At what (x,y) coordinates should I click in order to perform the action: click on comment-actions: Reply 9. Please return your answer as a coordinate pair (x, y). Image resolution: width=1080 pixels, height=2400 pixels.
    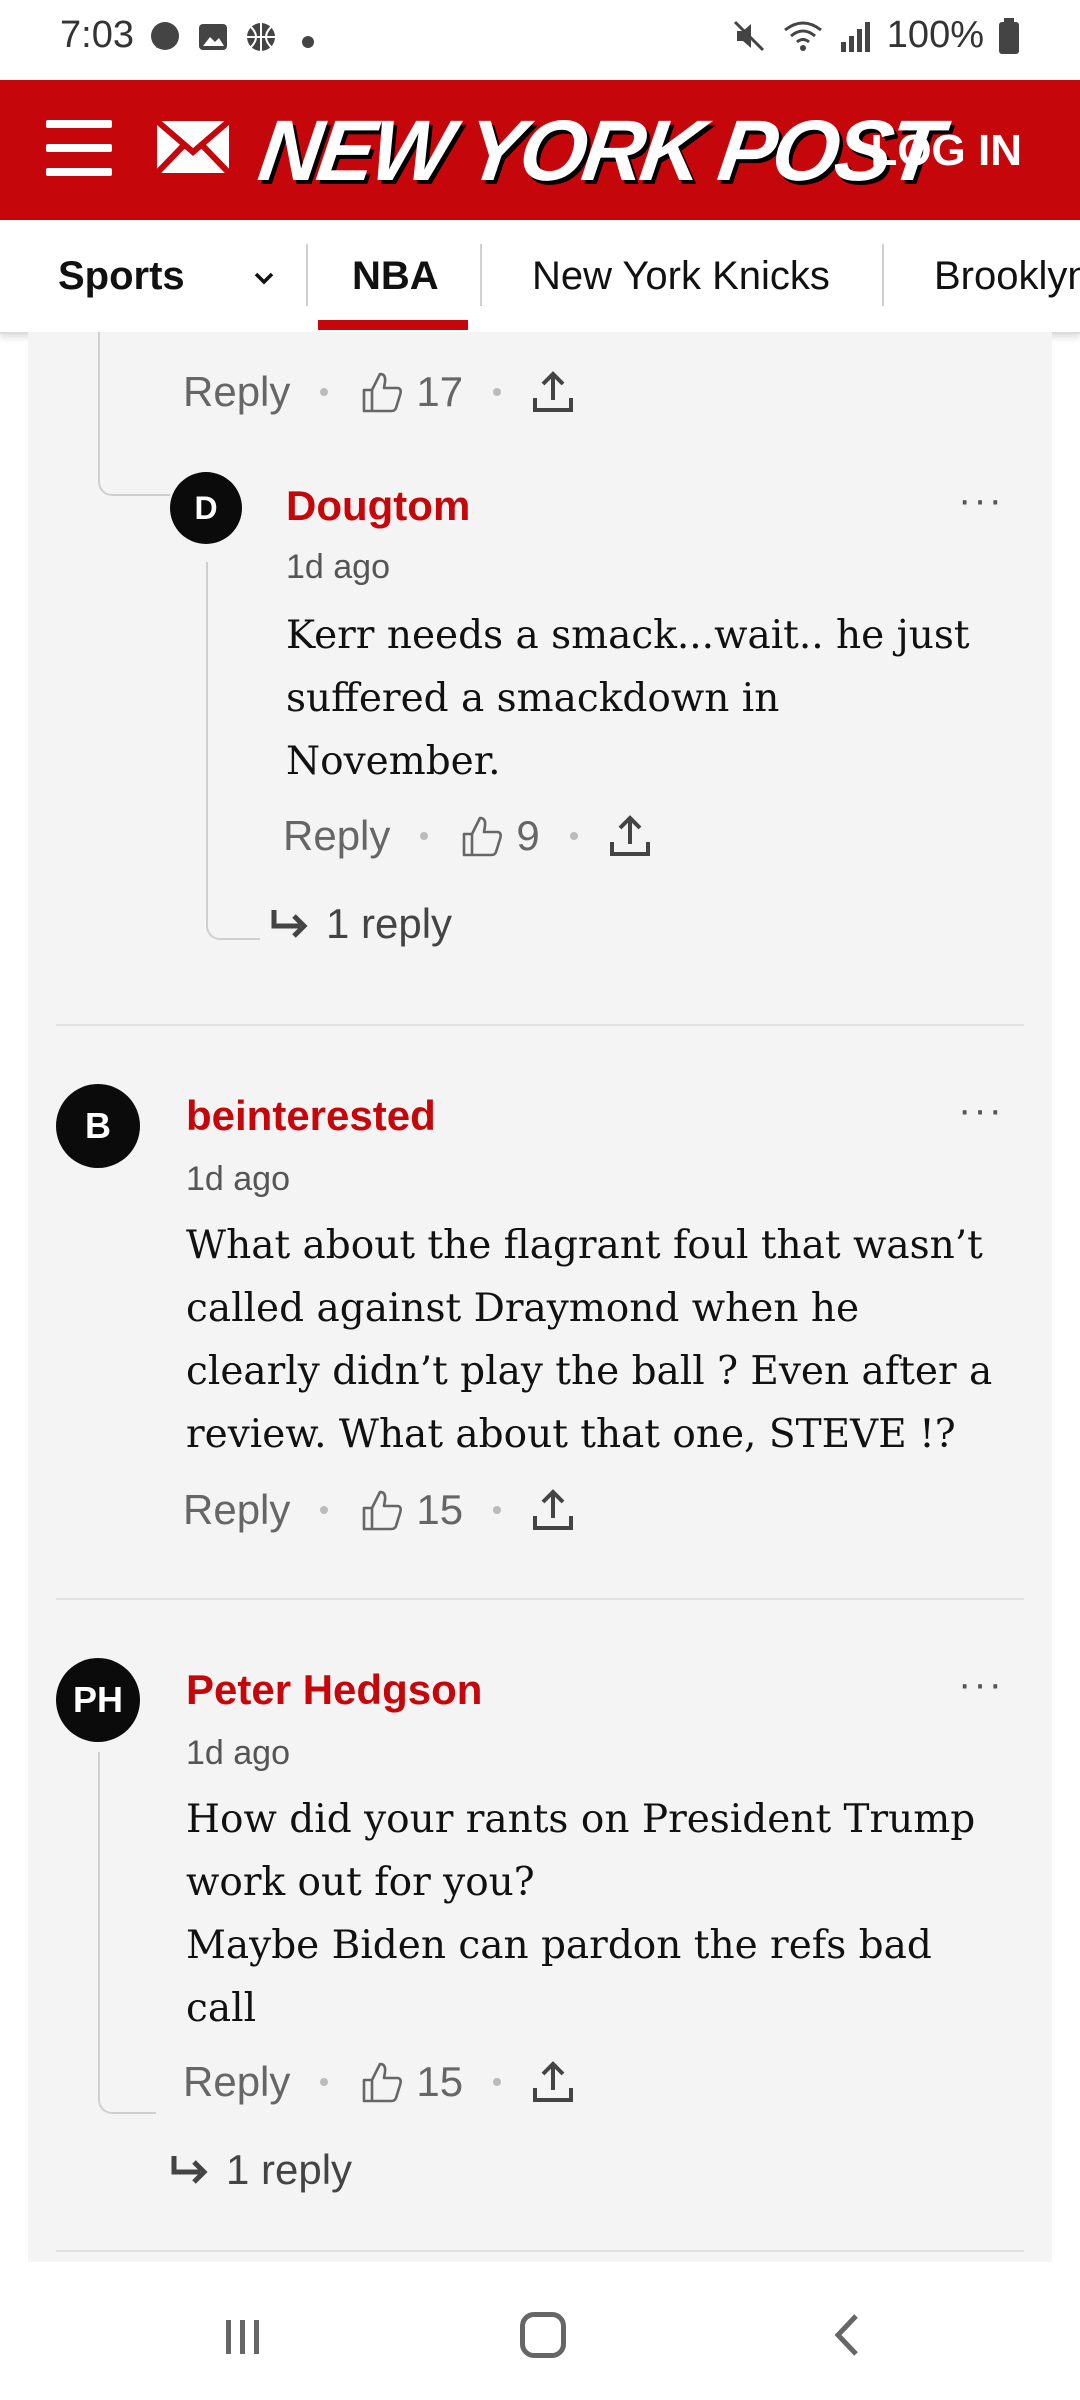
    Looking at the image, I should click on (467, 836).